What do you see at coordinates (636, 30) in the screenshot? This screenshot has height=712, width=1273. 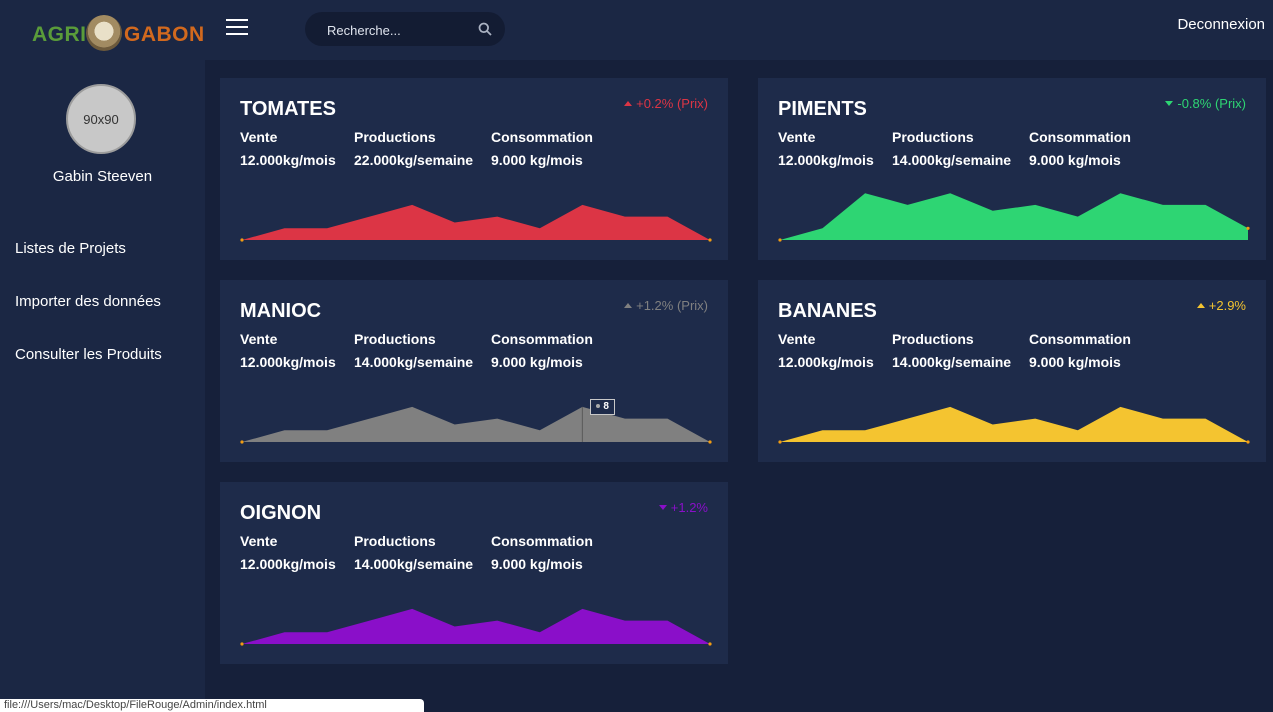 I see `top-bar: AGRI GABON Deconnexion` at bounding box center [636, 30].